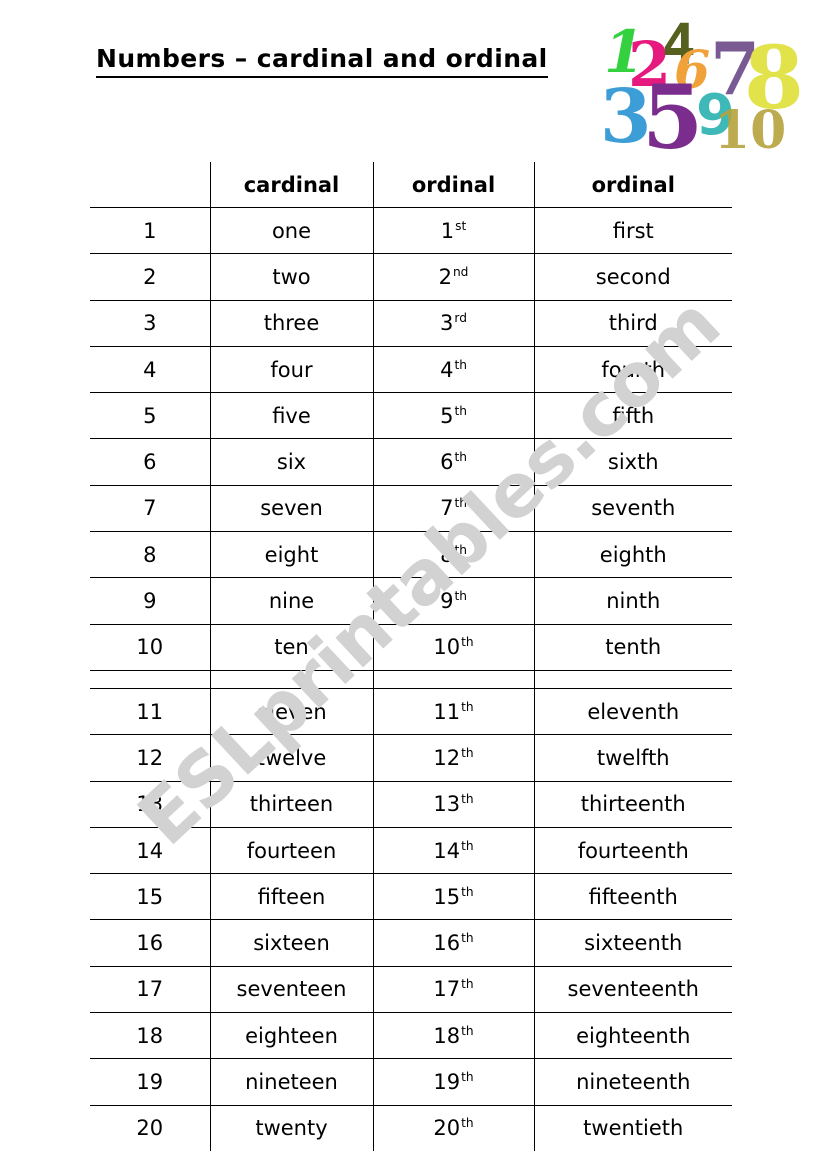 The width and height of the screenshot is (821, 1169). Describe the element at coordinates (447, 989) in the screenshot. I see `ordinal-numeral-base: 17` at that location.